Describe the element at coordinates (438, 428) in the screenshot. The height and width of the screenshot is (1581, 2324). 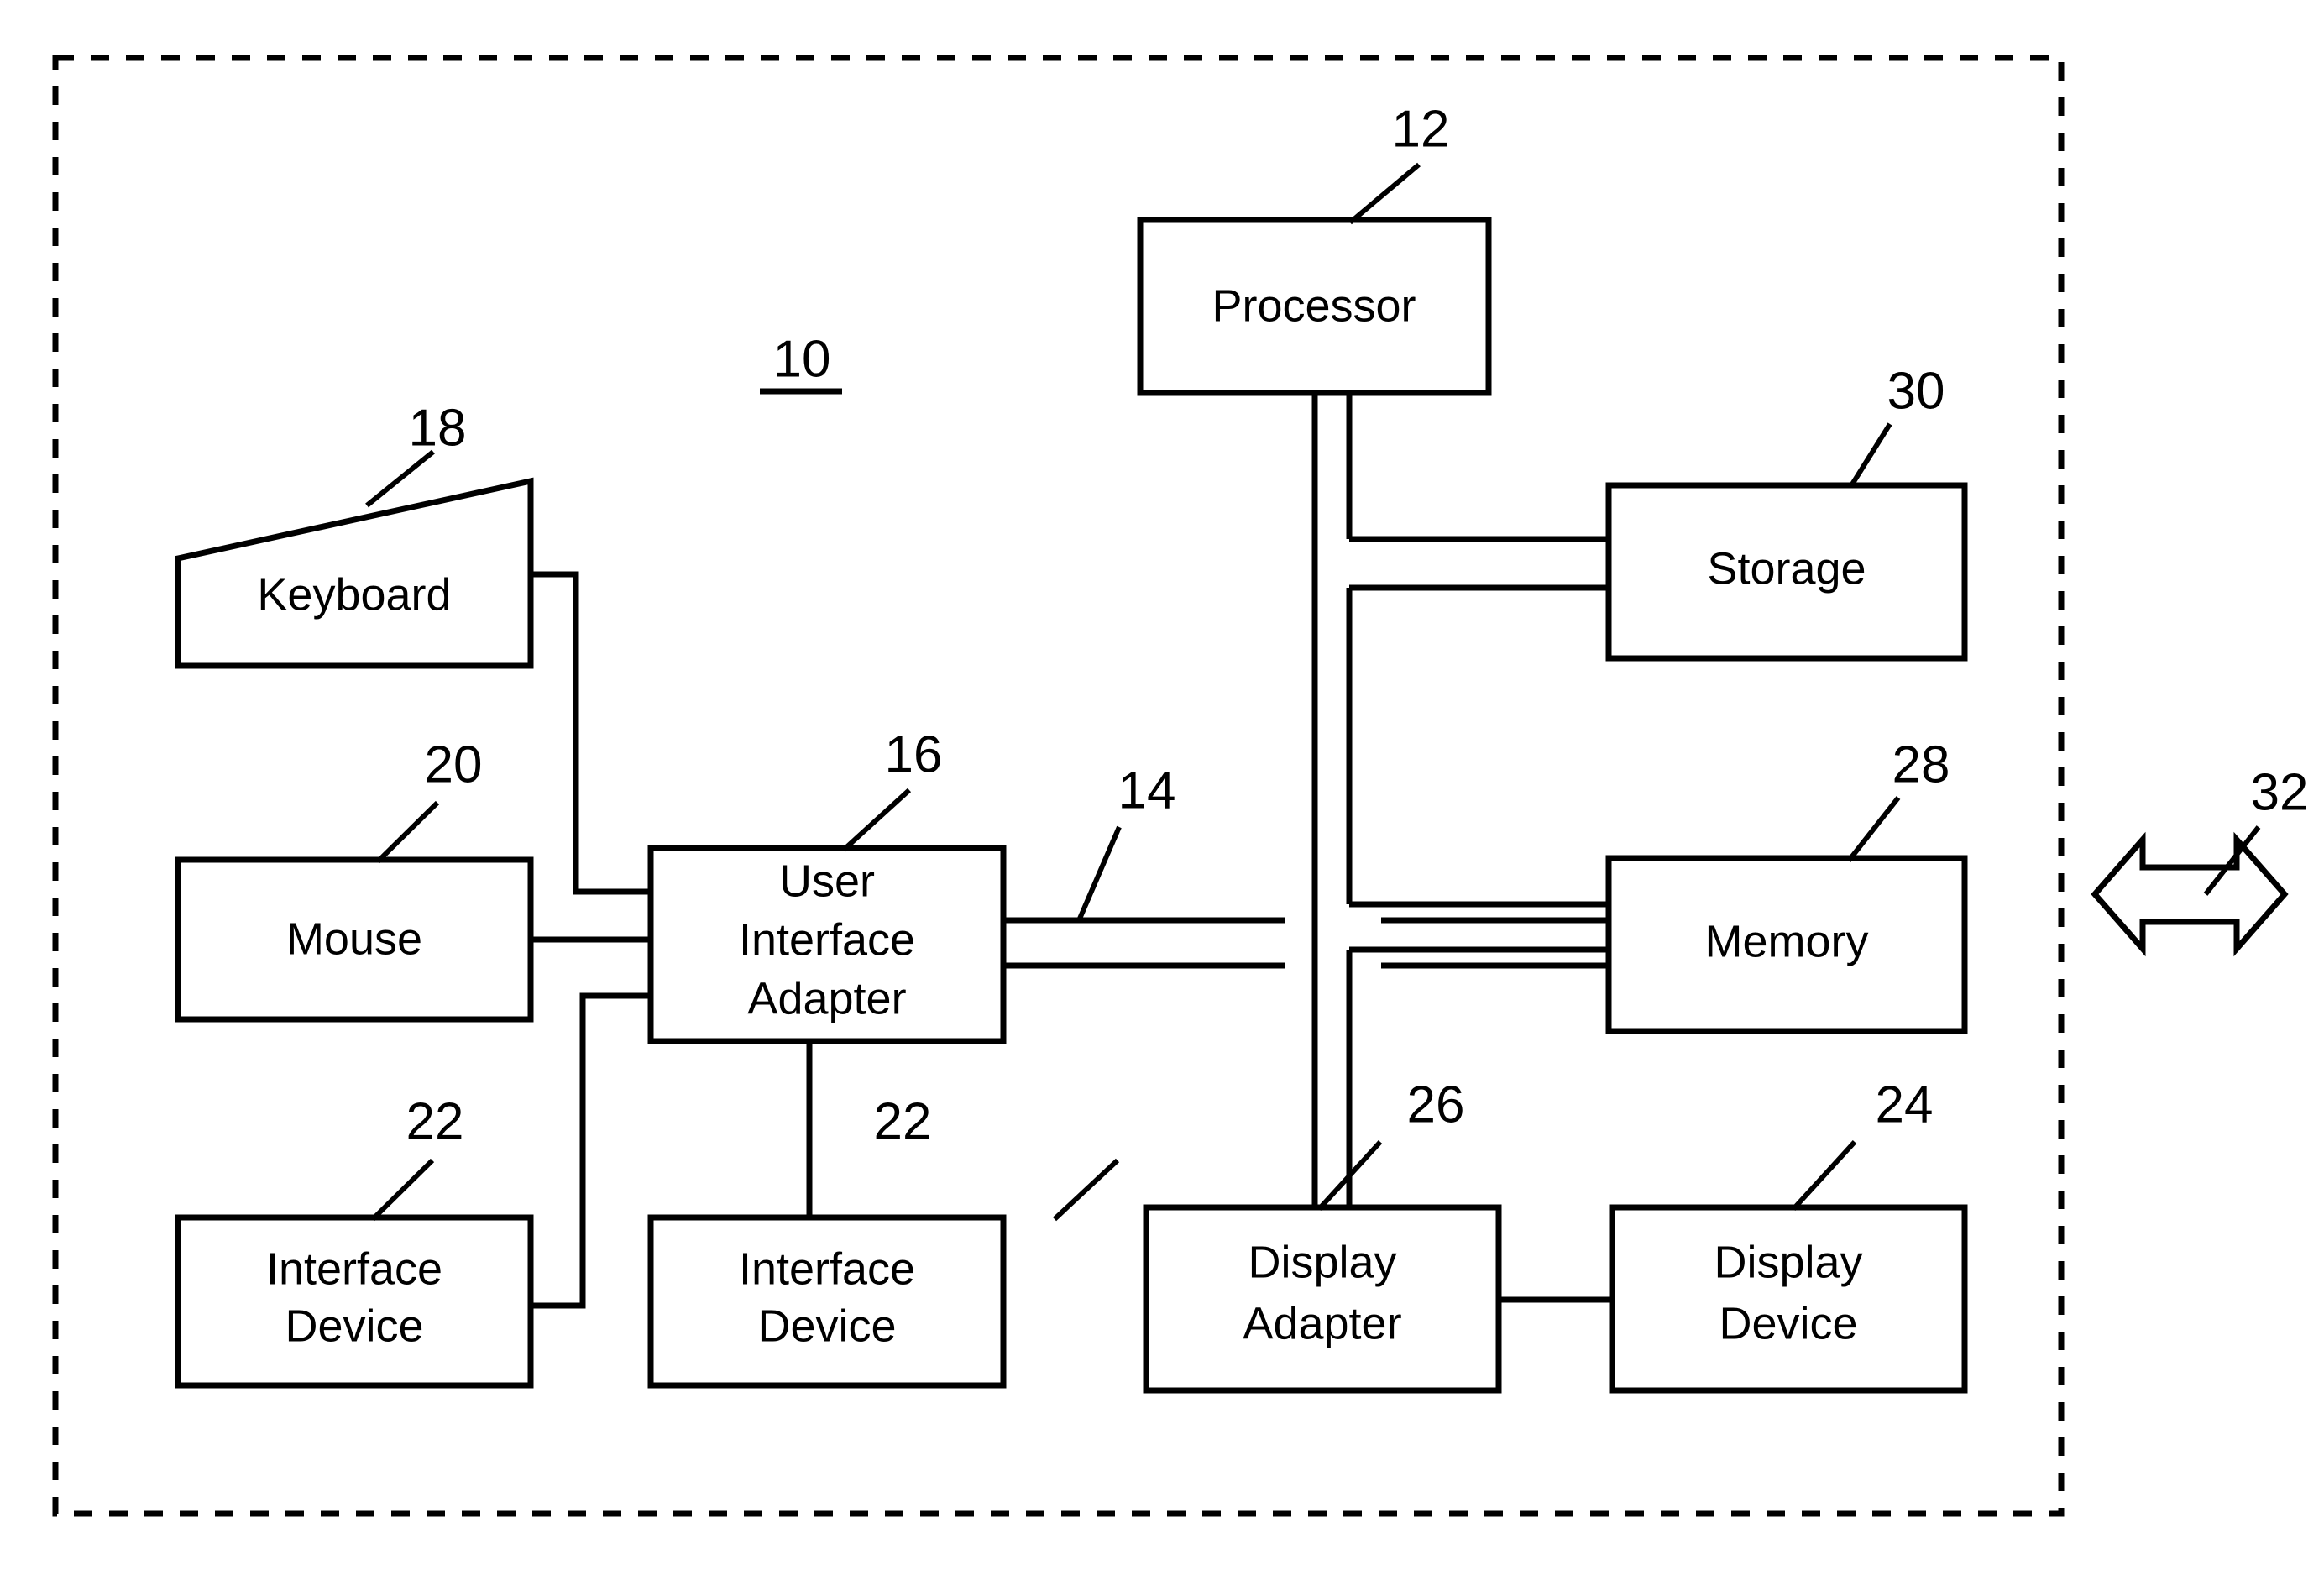
I see `ref-numeral-keyboard: 18` at that location.